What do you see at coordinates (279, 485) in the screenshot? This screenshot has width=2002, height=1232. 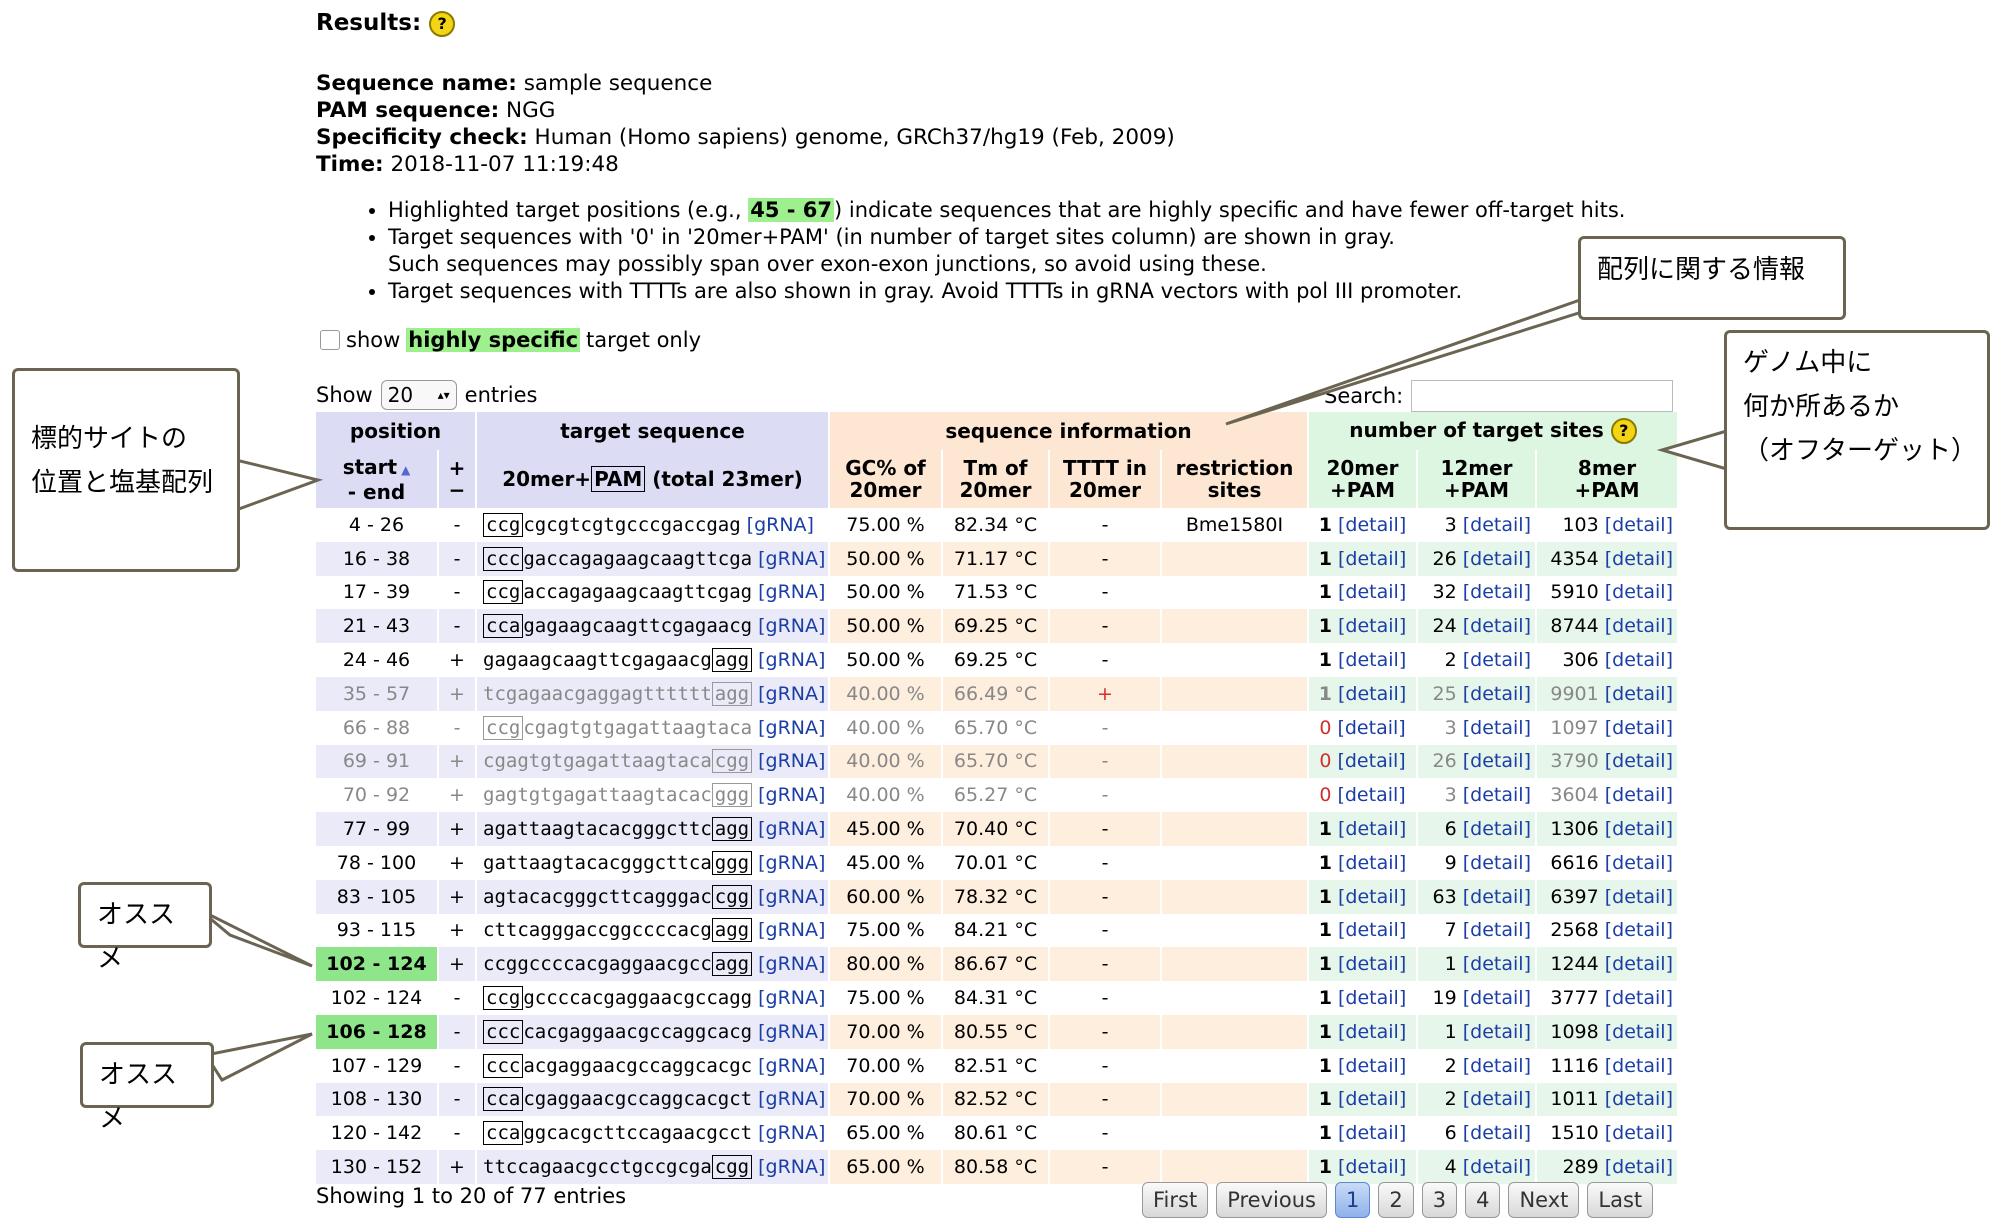 I see `pointer-position` at bounding box center [279, 485].